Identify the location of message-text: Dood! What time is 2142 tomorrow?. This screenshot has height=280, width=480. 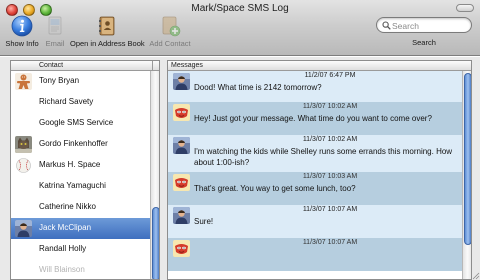
(258, 87).